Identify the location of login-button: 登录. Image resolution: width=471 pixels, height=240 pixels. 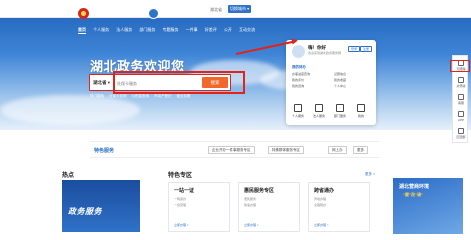
(354, 49).